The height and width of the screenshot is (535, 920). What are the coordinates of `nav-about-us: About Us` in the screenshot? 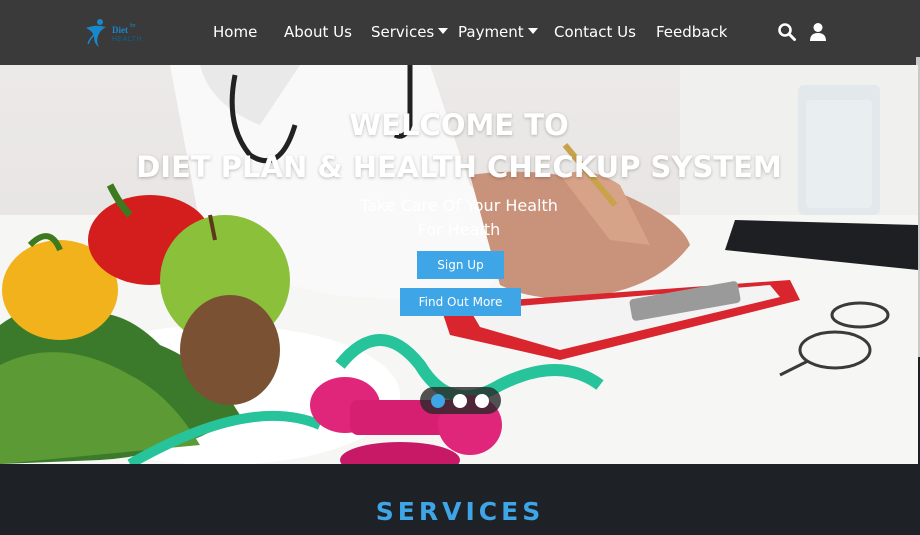 It's located at (318, 32).